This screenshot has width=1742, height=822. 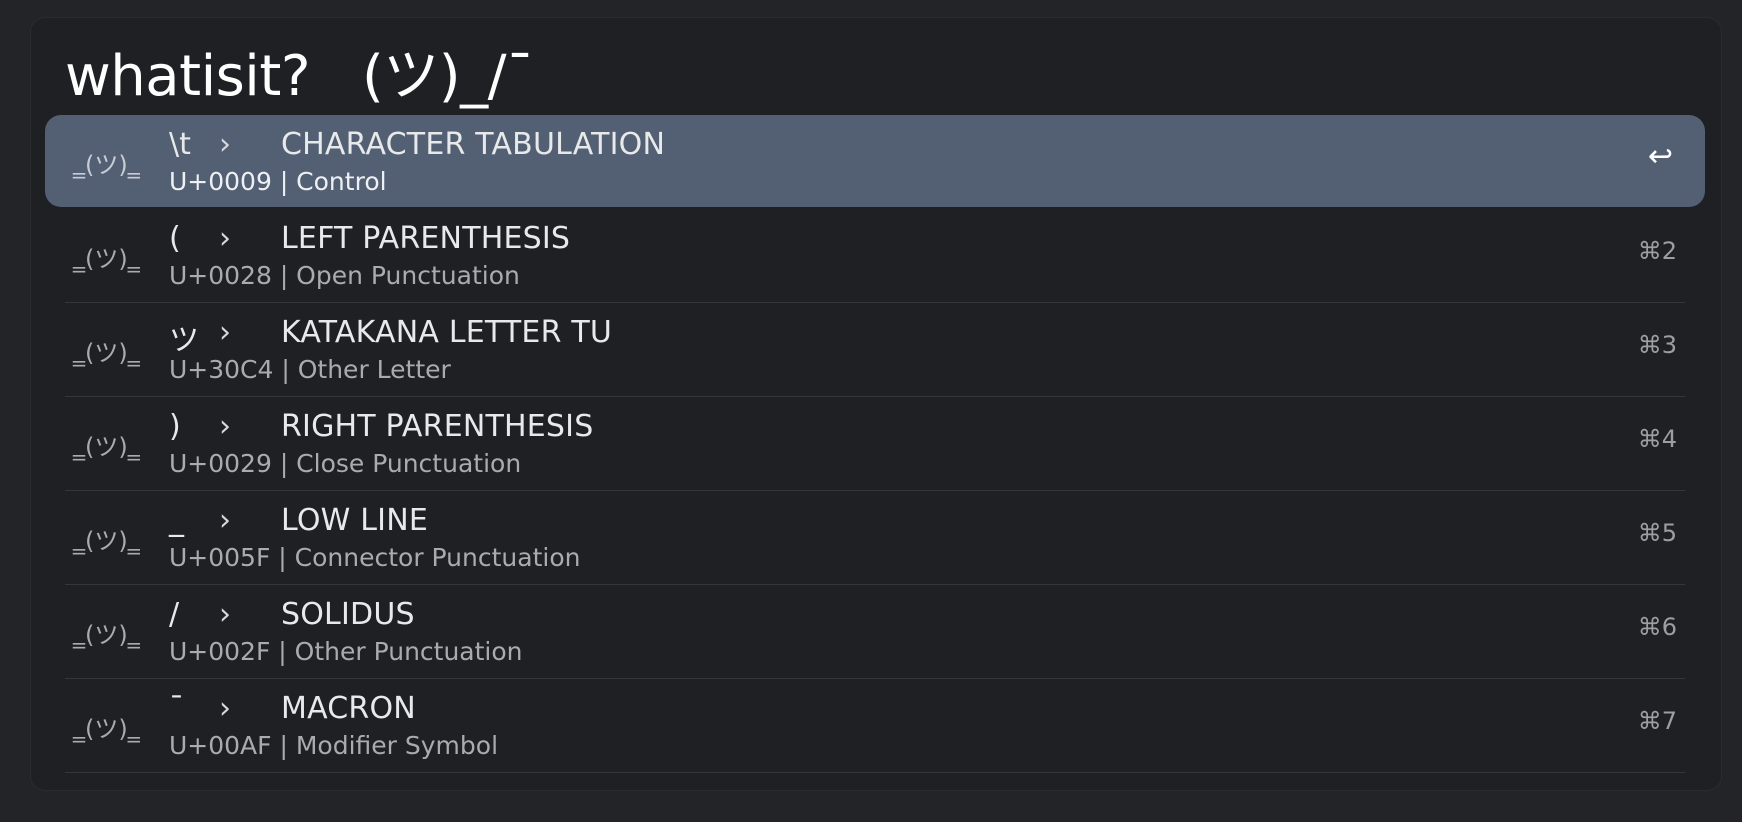 What do you see at coordinates (375, 557) in the screenshot?
I see `result-subtitle: U+005F | Connector Punctuation` at bounding box center [375, 557].